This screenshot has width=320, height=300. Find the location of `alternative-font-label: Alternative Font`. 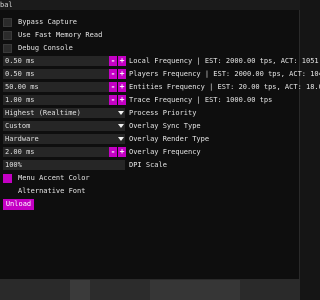

alternative-font-label: Alternative Font is located at coordinates (52, 191).